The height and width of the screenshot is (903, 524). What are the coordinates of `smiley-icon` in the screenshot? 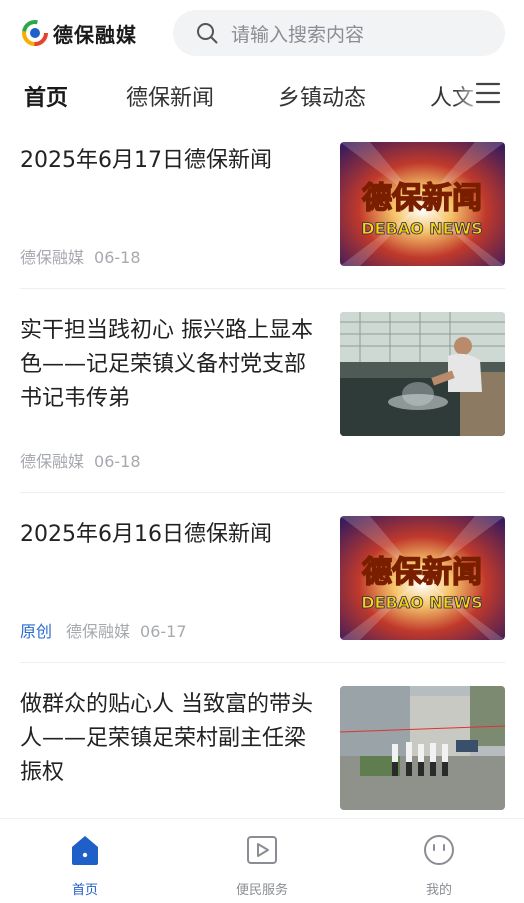 It's located at (439, 850).